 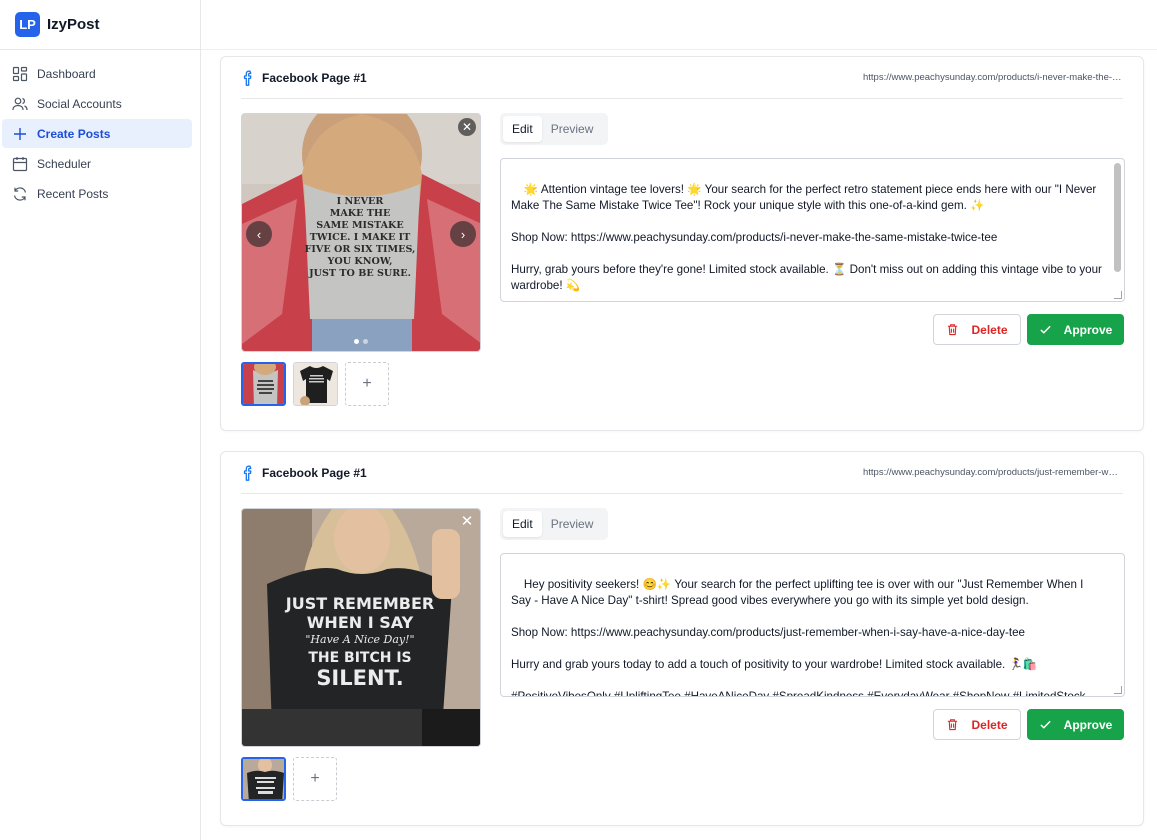 What do you see at coordinates (79, 103) in the screenshot?
I see `sidebar-item-label: Social Accounts` at bounding box center [79, 103].